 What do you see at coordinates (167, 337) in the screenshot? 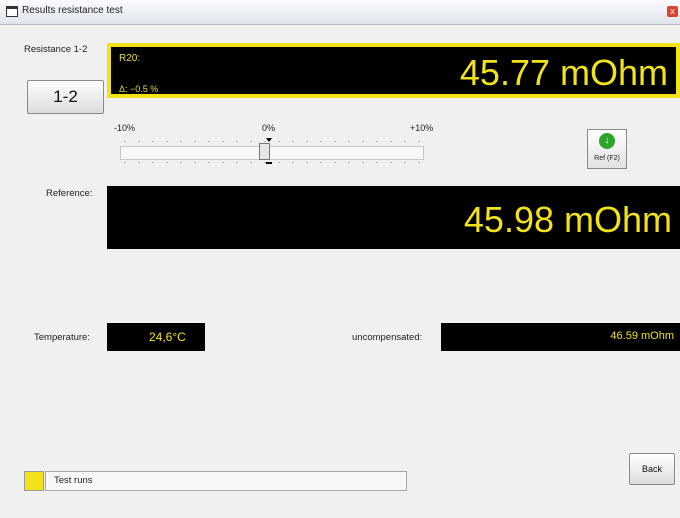
I see `temperature-value: 24,6°C` at bounding box center [167, 337].